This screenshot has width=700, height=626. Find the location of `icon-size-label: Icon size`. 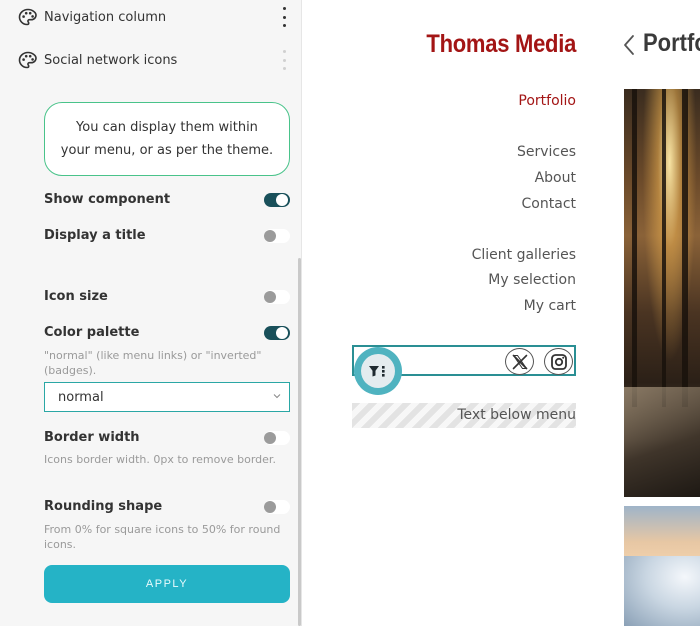

icon-size-label: Icon size is located at coordinates (76, 296).